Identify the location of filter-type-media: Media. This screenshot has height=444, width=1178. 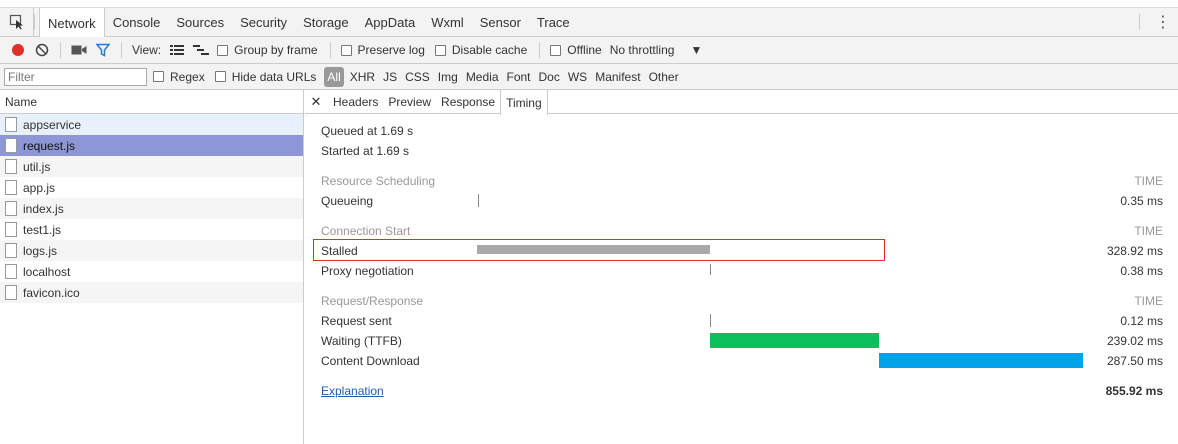
(482, 77).